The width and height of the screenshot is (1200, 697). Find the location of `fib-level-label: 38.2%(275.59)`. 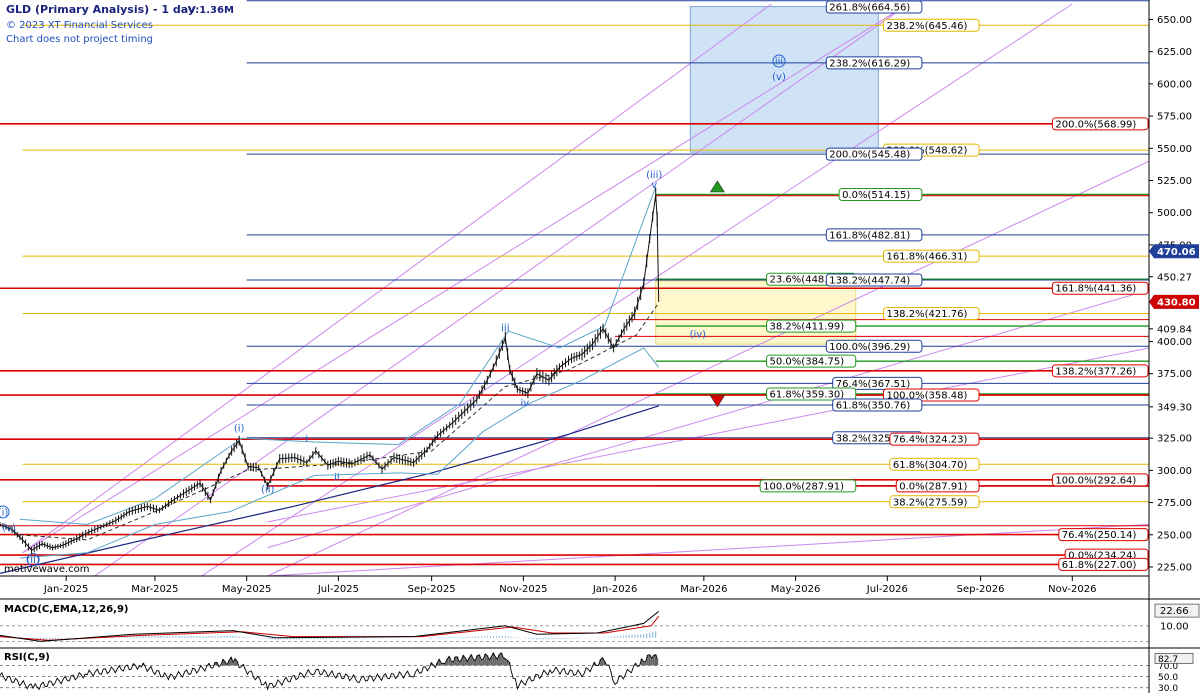

fib-level-label: 38.2%(275.59) is located at coordinates (930, 502).